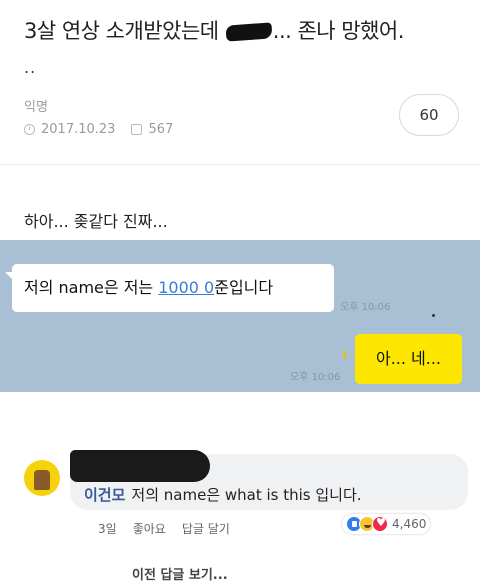 This screenshot has width=480, height=587. Describe the element at coordinates (246, 495) in the screenshot. I see `comment-body: 저의 name은 what is this 입니다.` at that location.